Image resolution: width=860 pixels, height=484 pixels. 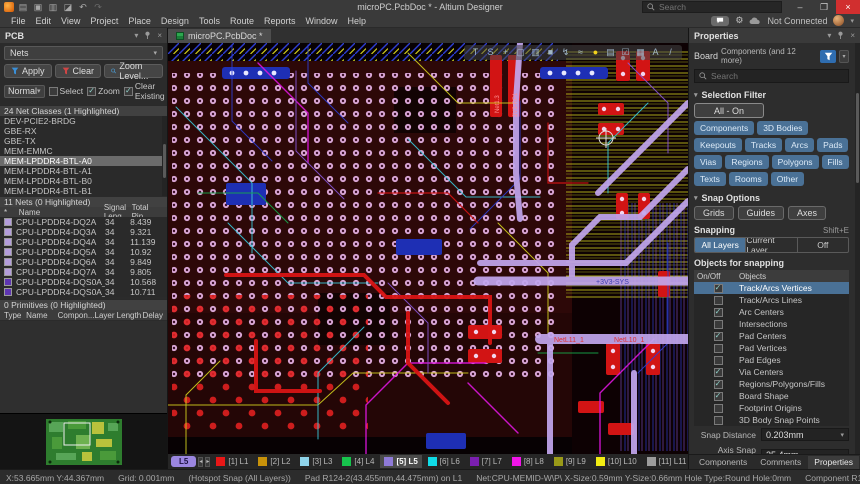 What do you see at coordinates (83, 191) in the screenshot?
I see `net-class-item: MEM-LPDDR4-BTL-B1` at bounding box center [83, 191].